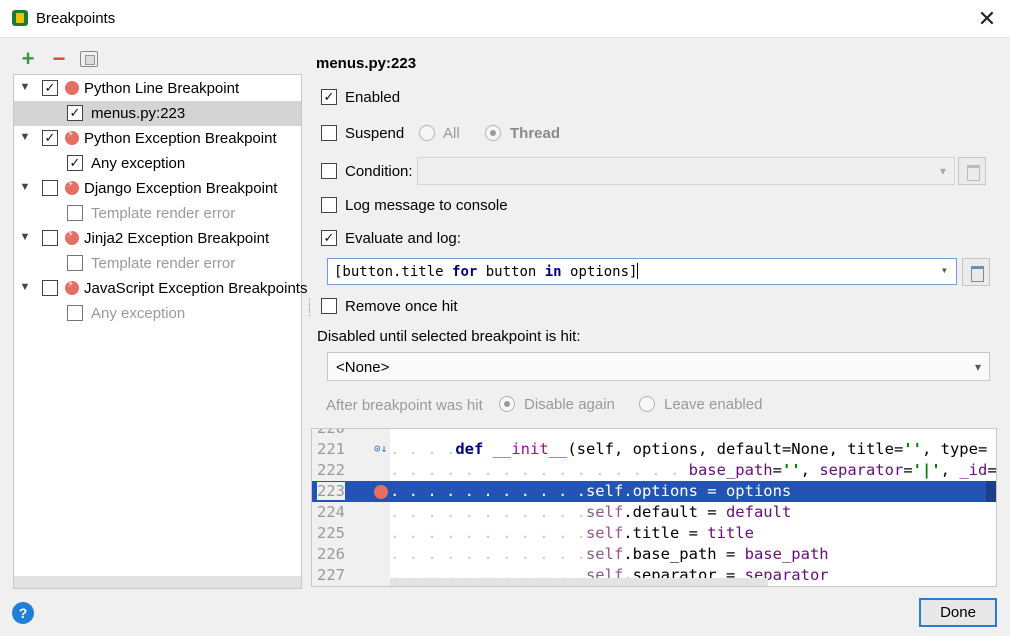 The height and width of the screenshot is (636, 1010). Describe the element at coordinates (972, 171) in the screenshot. I see `condition-expand-button` at that location.